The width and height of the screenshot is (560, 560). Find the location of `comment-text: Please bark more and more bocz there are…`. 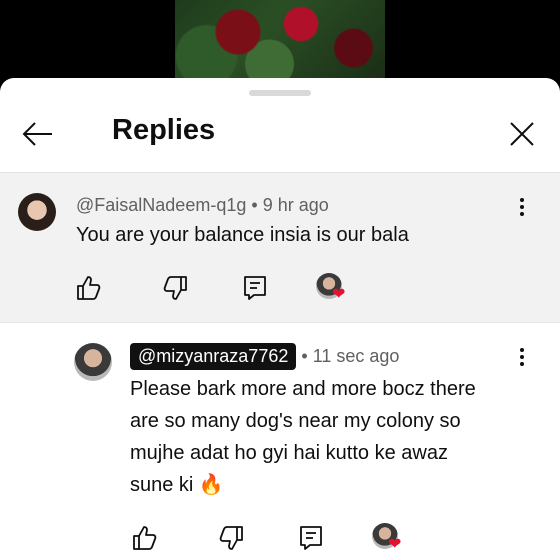

comment-text: Please bark more and more bocz there are… is located at coordinates (303, 437).